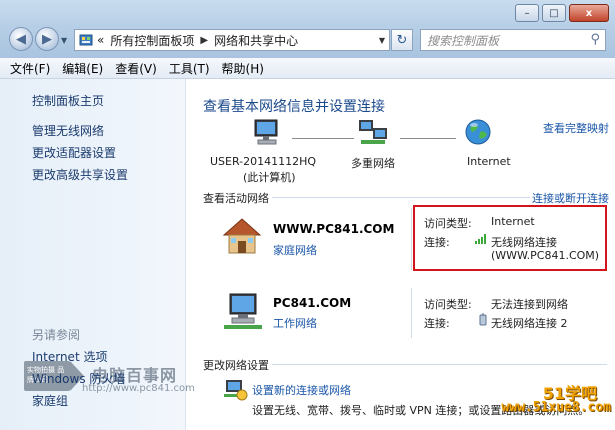 The width and height of the screenshot is (615, 430). I want to click on sidebar-adapter-settings: 更改适配器设置, so click(74, 152).